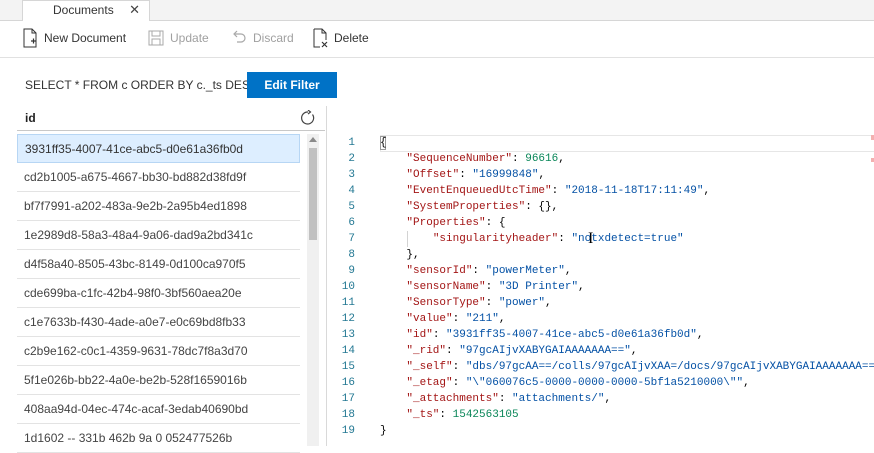 The height and width of the screenshot is (453, 874). What do you see at coordinates (423, 415) in the screenshot?
I see `json-key: "_ts"` at bounding box center [423, 415].